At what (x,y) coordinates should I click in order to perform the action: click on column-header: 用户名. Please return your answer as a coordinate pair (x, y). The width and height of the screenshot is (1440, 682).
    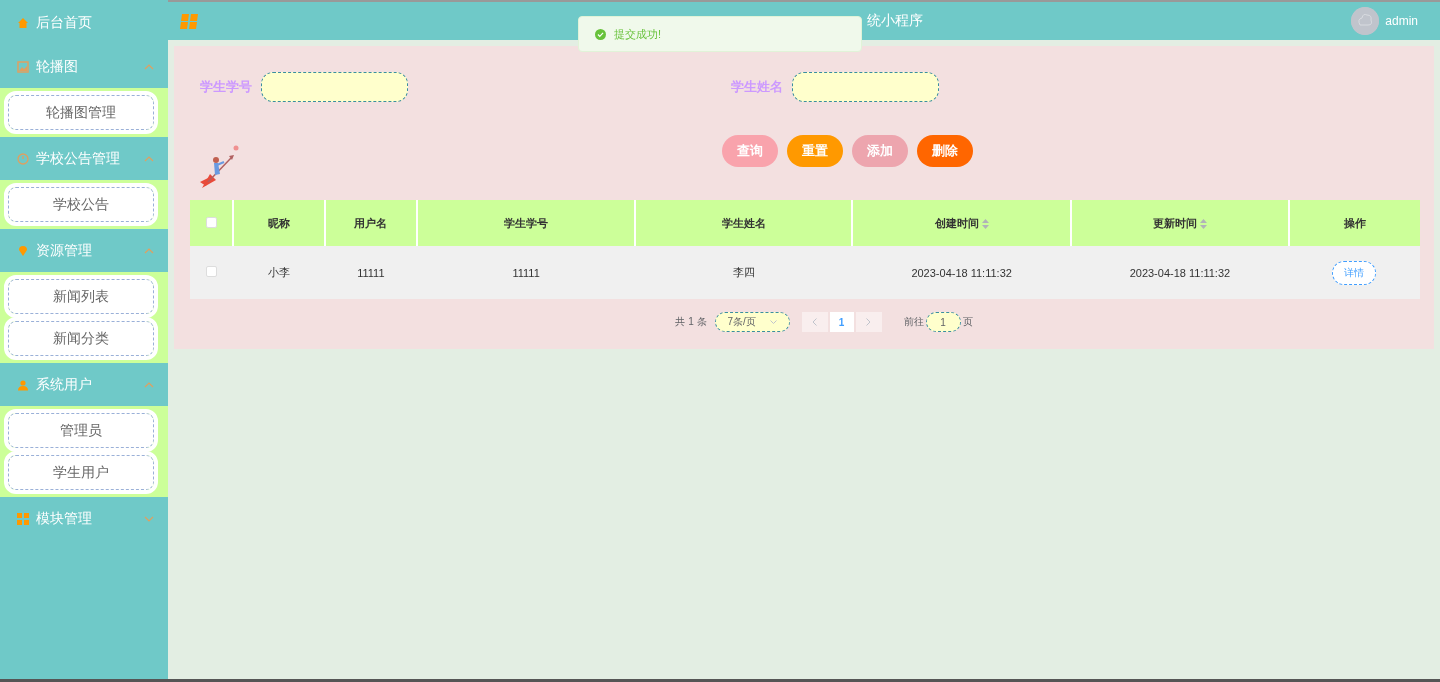
    Looking at the image, I should click on (370, 223).